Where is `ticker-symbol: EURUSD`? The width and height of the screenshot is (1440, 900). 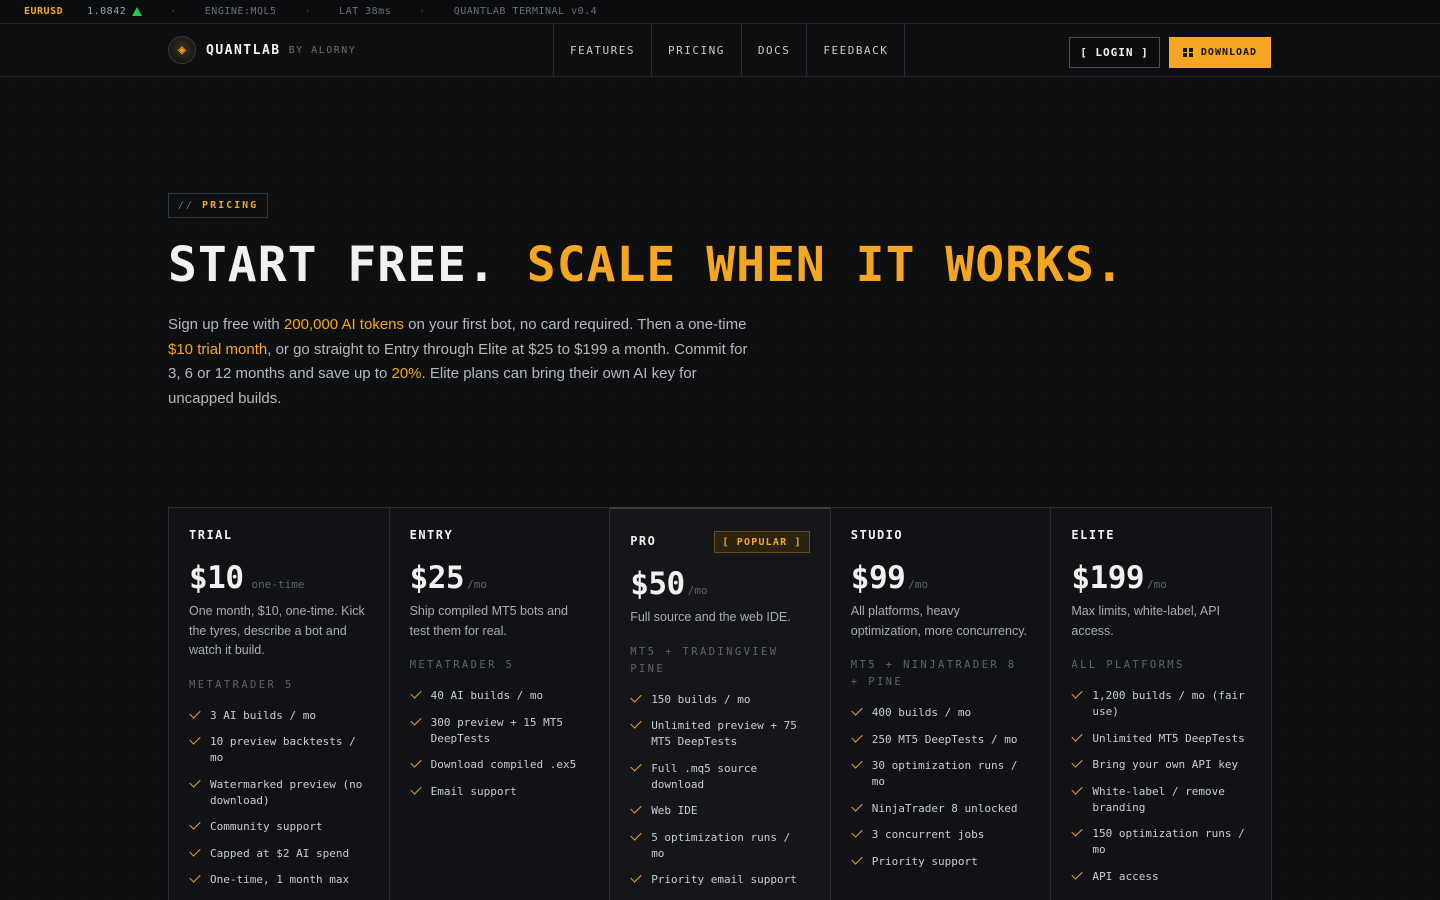
ticker-symbol: EURUSD is located at coordinates (44, 11).